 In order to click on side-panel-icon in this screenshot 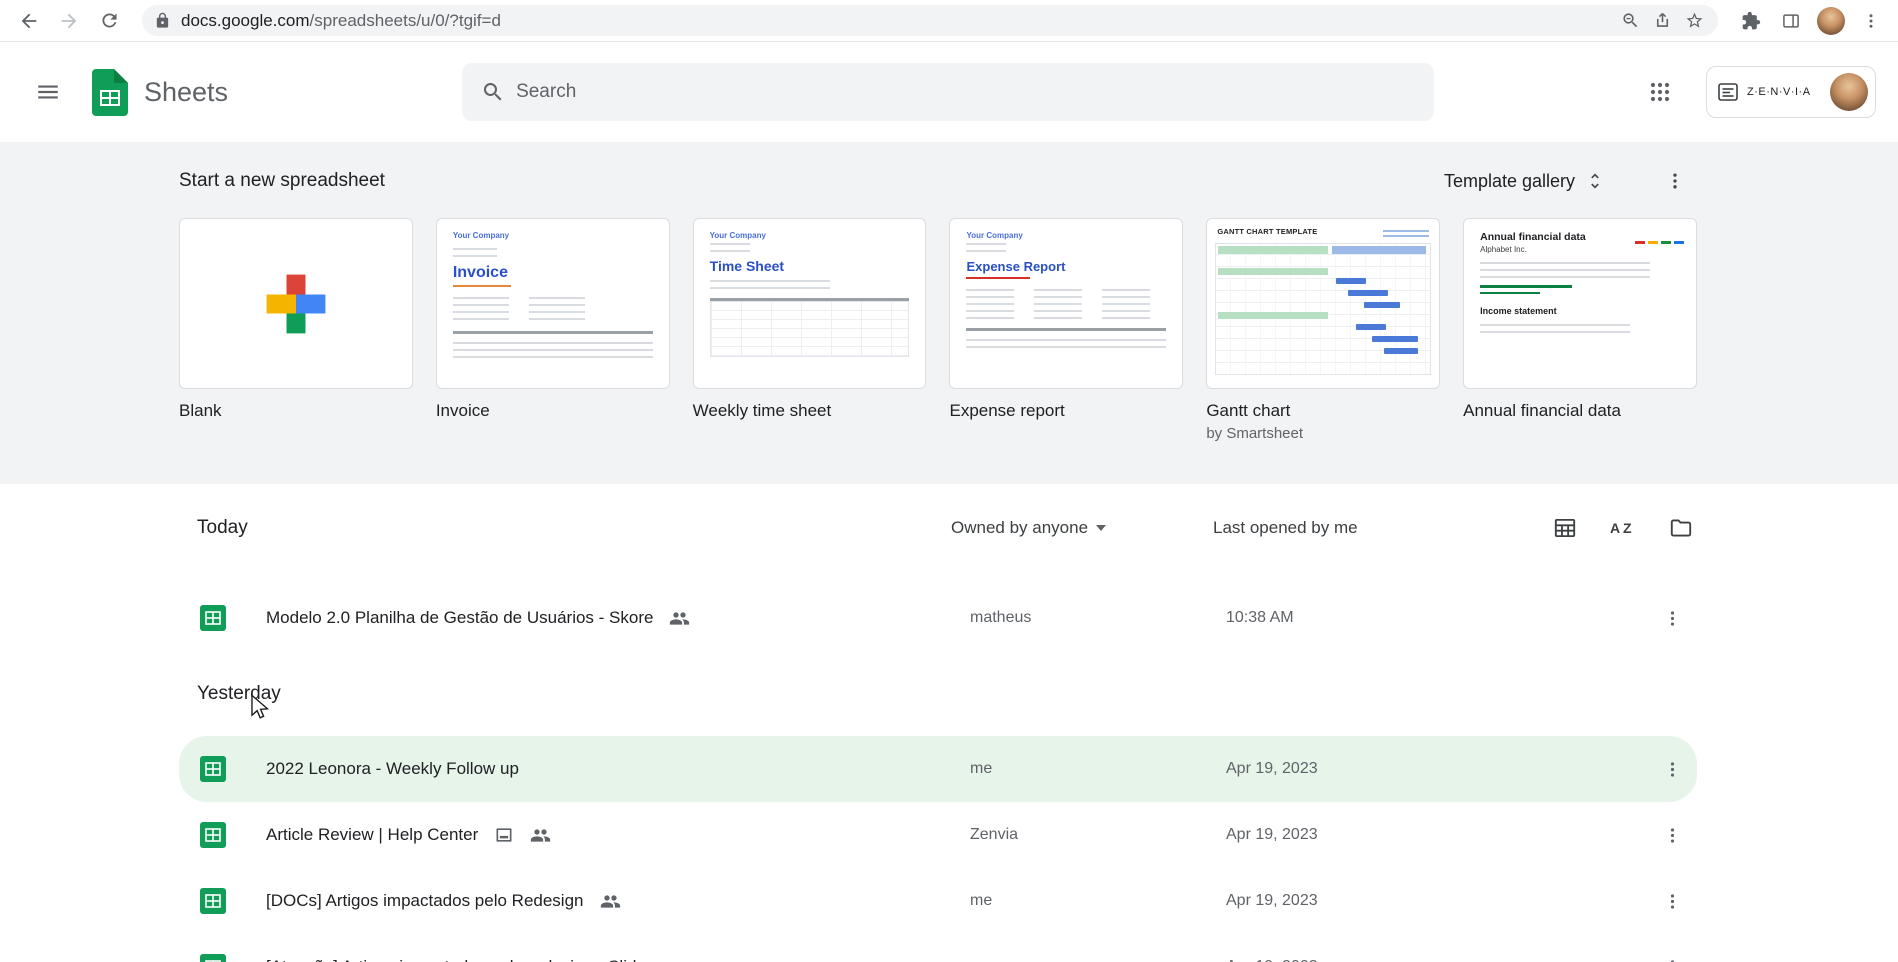, I will do `click(1791, 21)`.